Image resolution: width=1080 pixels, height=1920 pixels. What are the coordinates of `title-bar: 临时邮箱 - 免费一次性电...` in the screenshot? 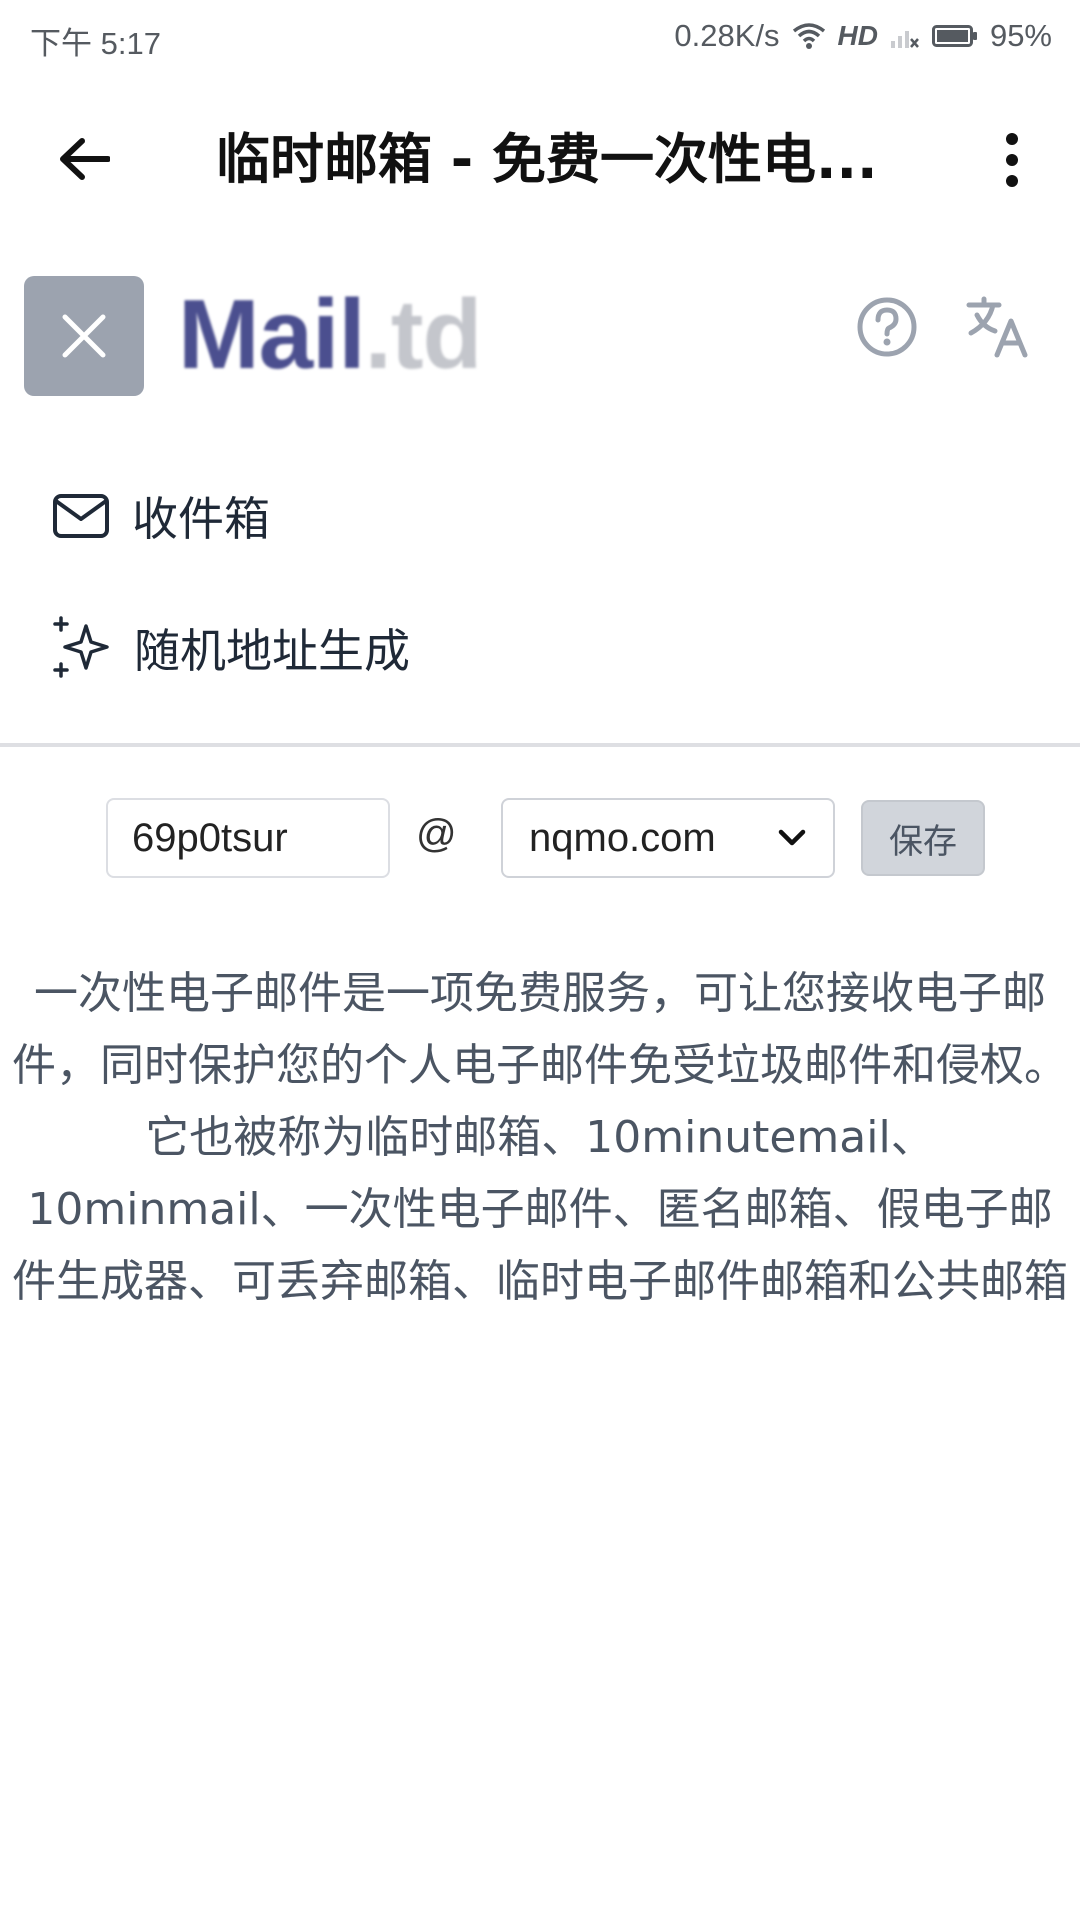 It's located at (540, 160).